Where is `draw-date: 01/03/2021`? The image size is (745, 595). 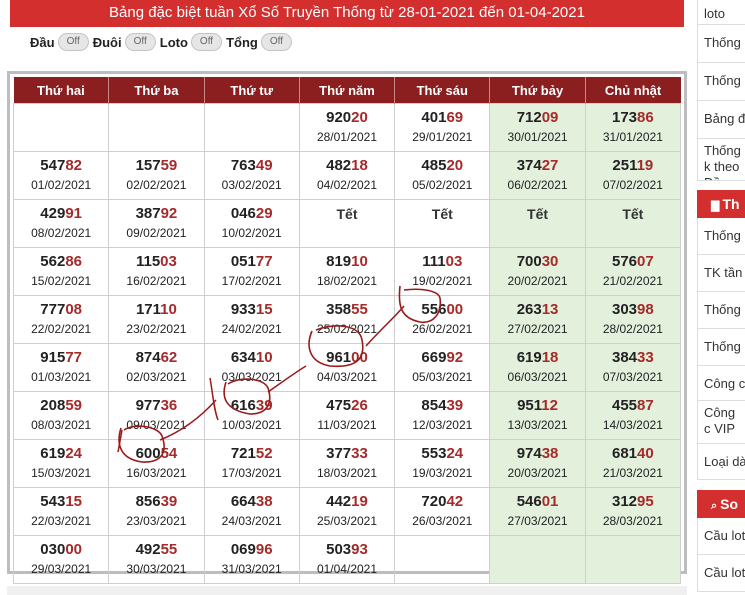
draw-date: 01/03/2021 is located at coordinates (61, 377).